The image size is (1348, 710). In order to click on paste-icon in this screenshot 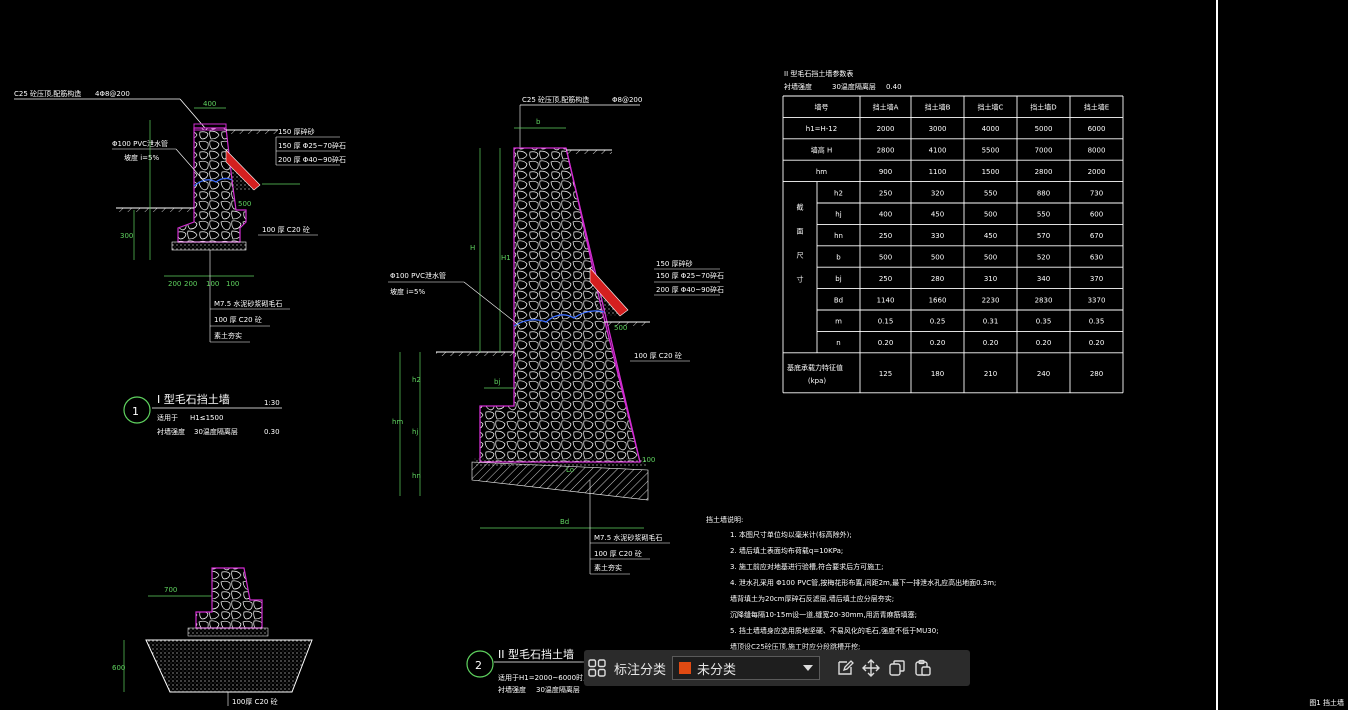, I will do `click(923, 668)`.